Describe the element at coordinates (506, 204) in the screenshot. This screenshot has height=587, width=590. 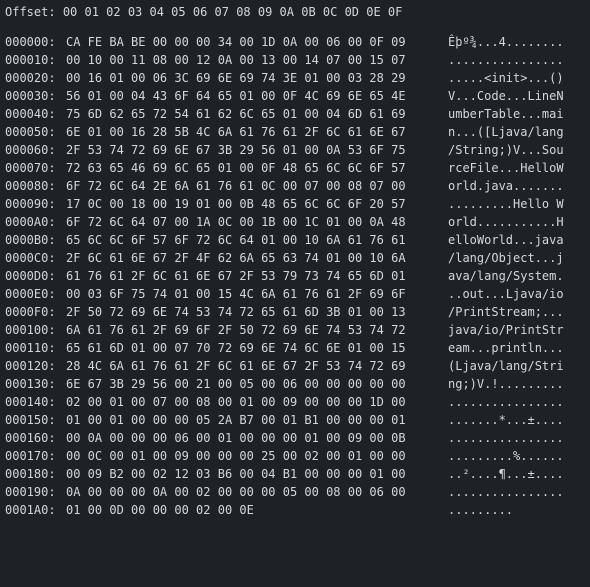
I see `row-ascii-text: .........Hello W` at that location.